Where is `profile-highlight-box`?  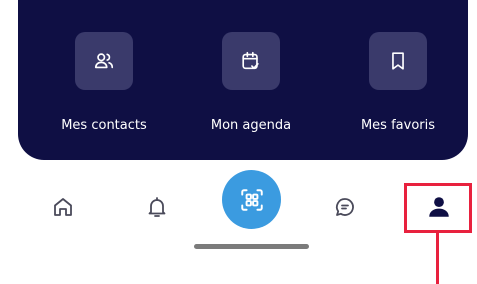 profile-highlight-box is located at coordinates (438, 208).